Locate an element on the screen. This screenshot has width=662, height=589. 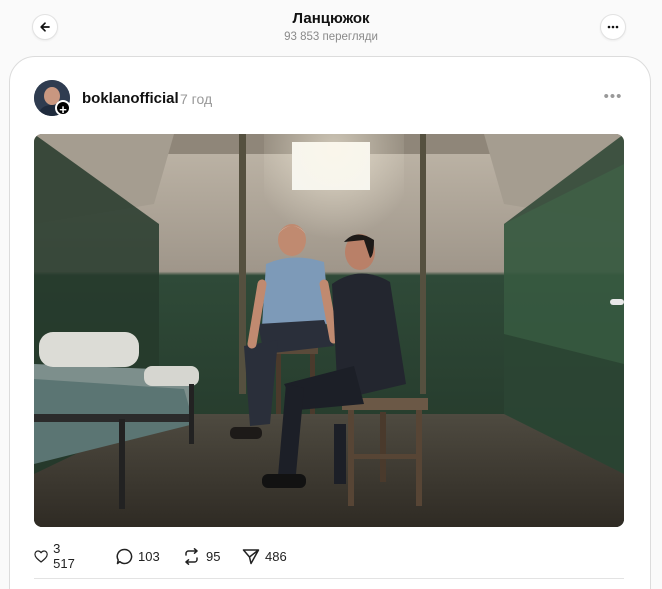
repost-count: 95 is located at coordinates (213, 556).